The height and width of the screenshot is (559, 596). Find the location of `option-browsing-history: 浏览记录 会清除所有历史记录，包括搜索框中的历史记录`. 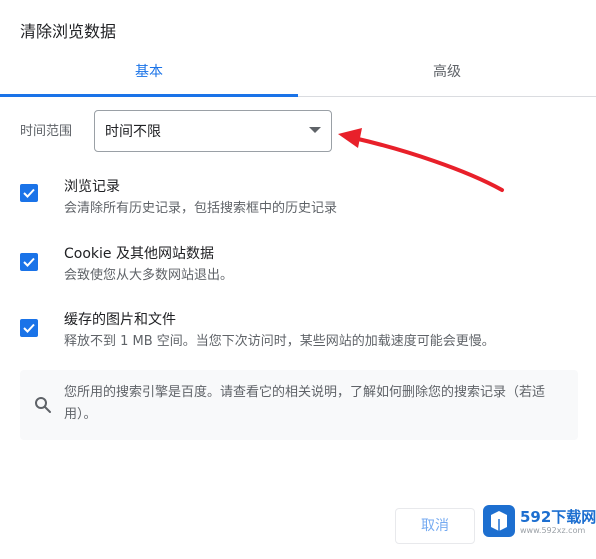

option-browsing-history: 浏览记录 会清除所有历史记录，包括搜索框中的历史记录 is located at coordinates (300, 201).